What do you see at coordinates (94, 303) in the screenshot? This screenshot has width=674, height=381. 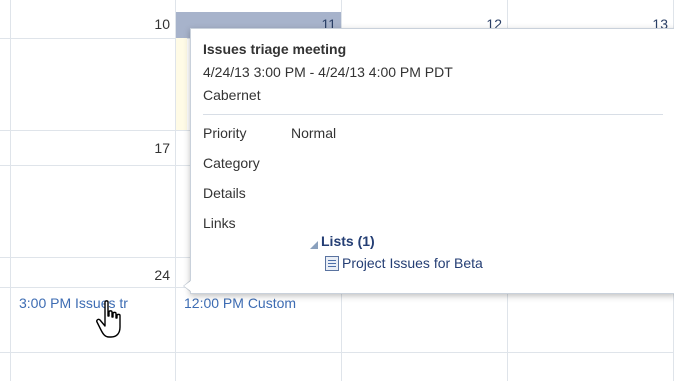 I see `calendar-event-issues-triage: 3:00 PM Issues tr` at bounding box center [94, 303].